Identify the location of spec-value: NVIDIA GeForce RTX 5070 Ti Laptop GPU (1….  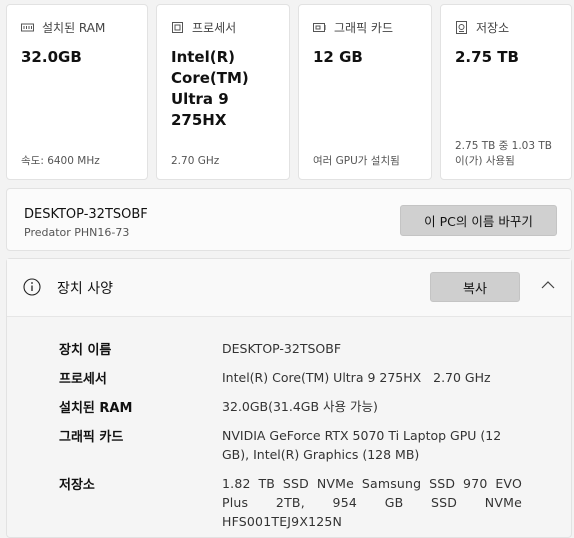
(362, 445).